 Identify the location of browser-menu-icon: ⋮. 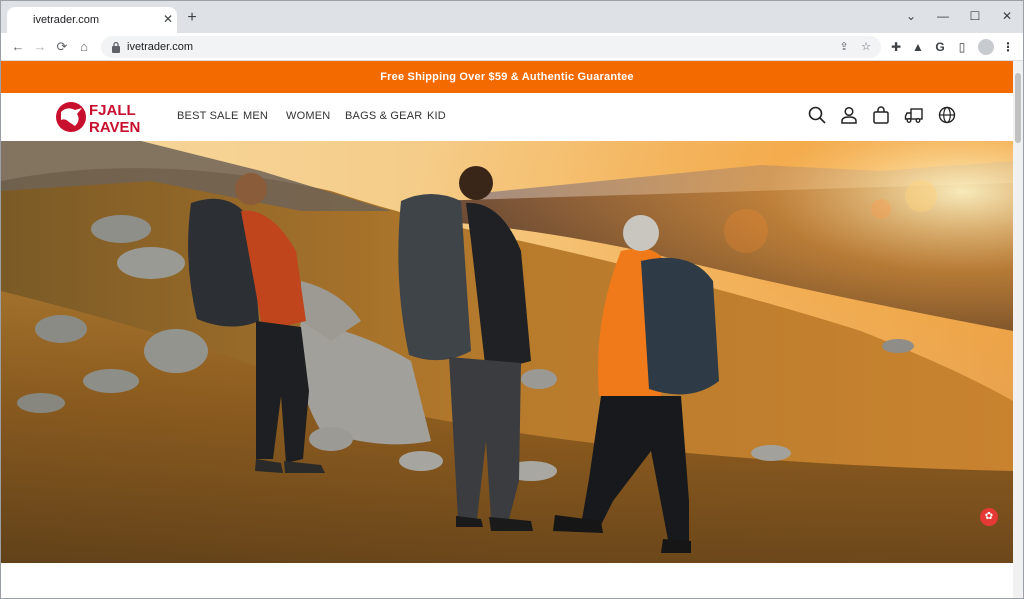
(1008, 47).